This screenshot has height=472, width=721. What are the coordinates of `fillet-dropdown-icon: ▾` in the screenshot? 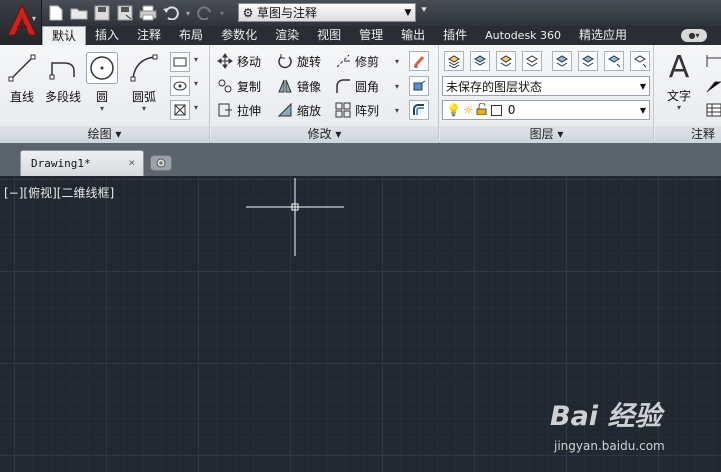 It's located at (397, 86).